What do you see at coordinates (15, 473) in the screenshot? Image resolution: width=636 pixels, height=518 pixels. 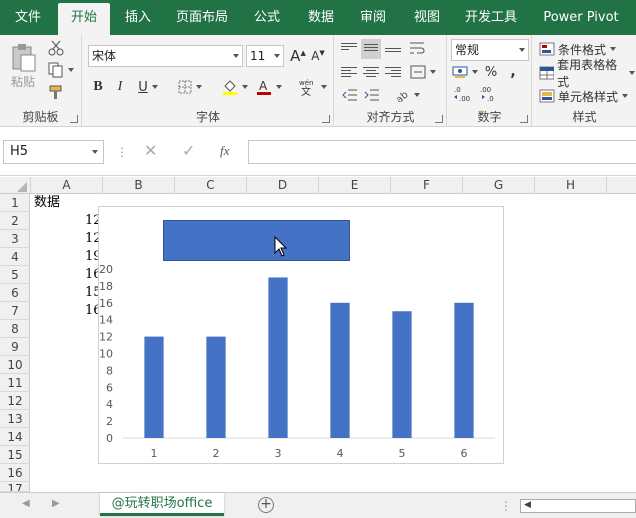 I see `row-header: 16` at bounding box center [15, 473].